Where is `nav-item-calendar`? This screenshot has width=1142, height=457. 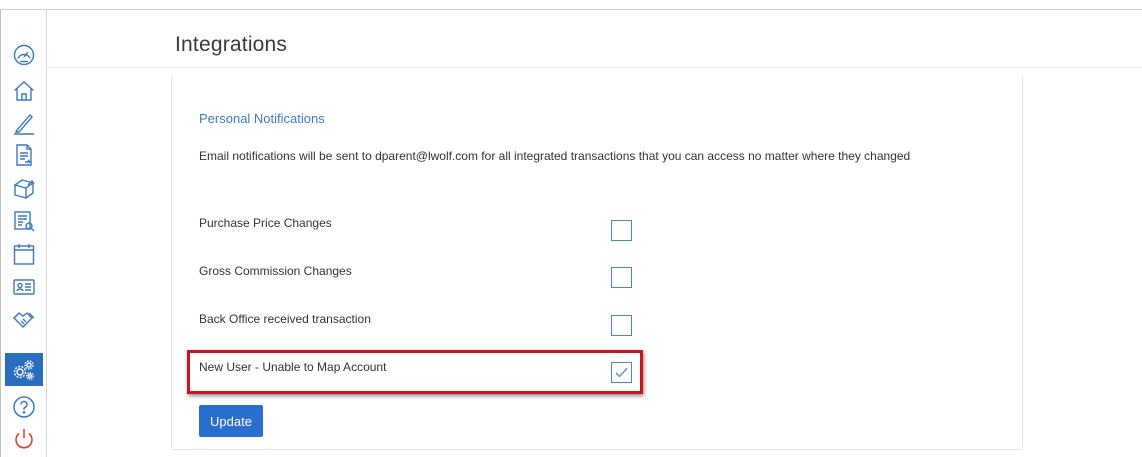
nav-item-calendar is located at coordinates (24, 254).